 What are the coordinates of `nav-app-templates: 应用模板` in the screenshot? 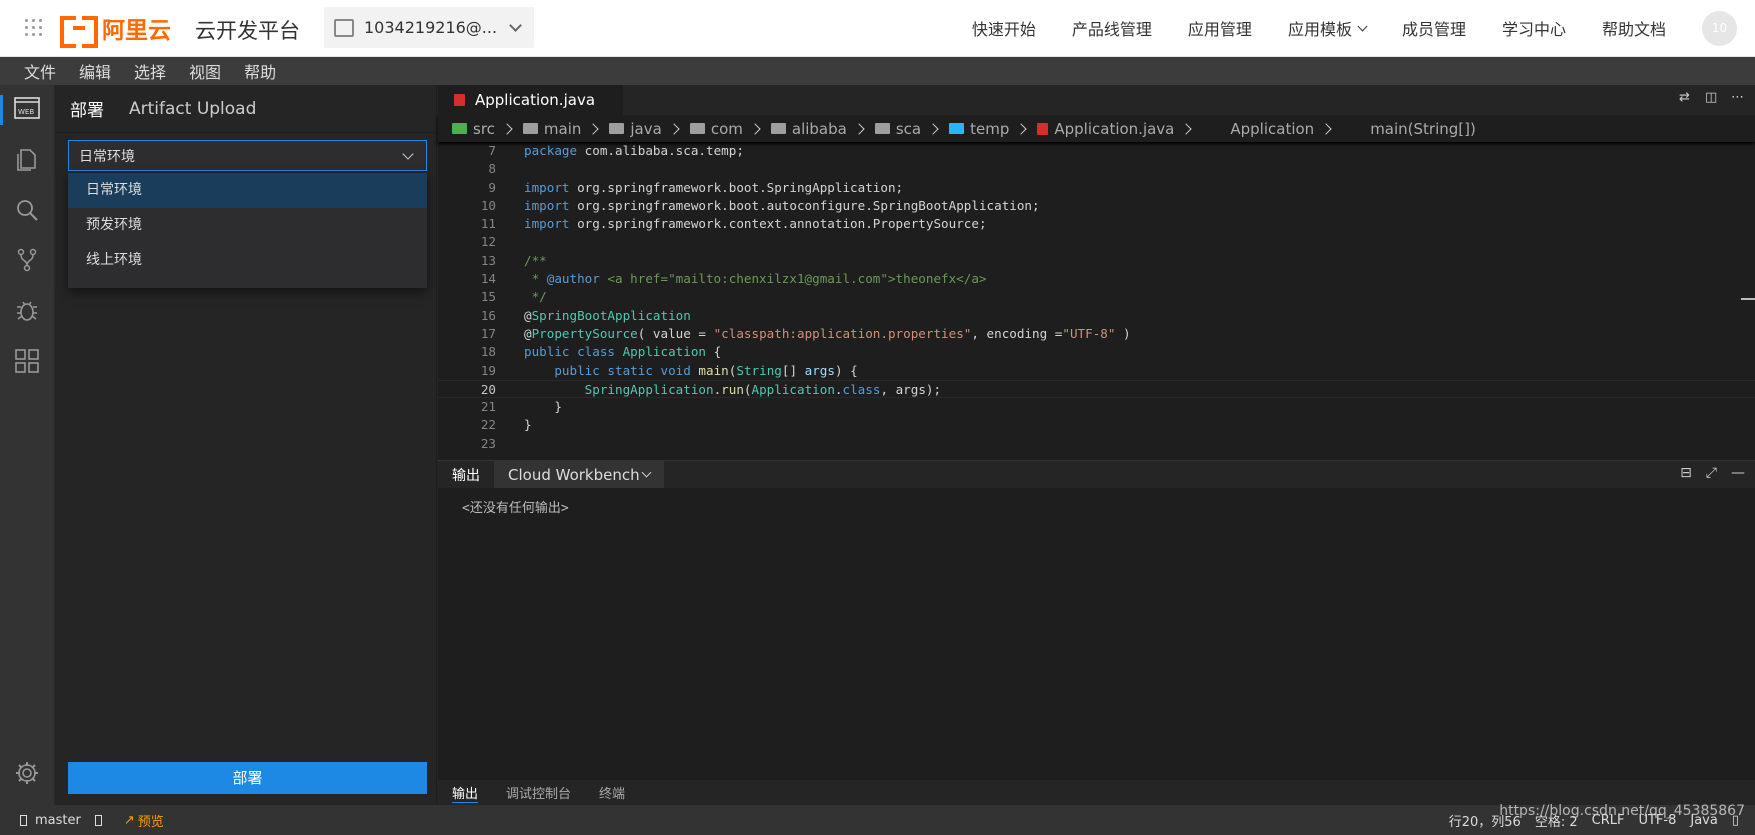 It's located at (1328, 28).